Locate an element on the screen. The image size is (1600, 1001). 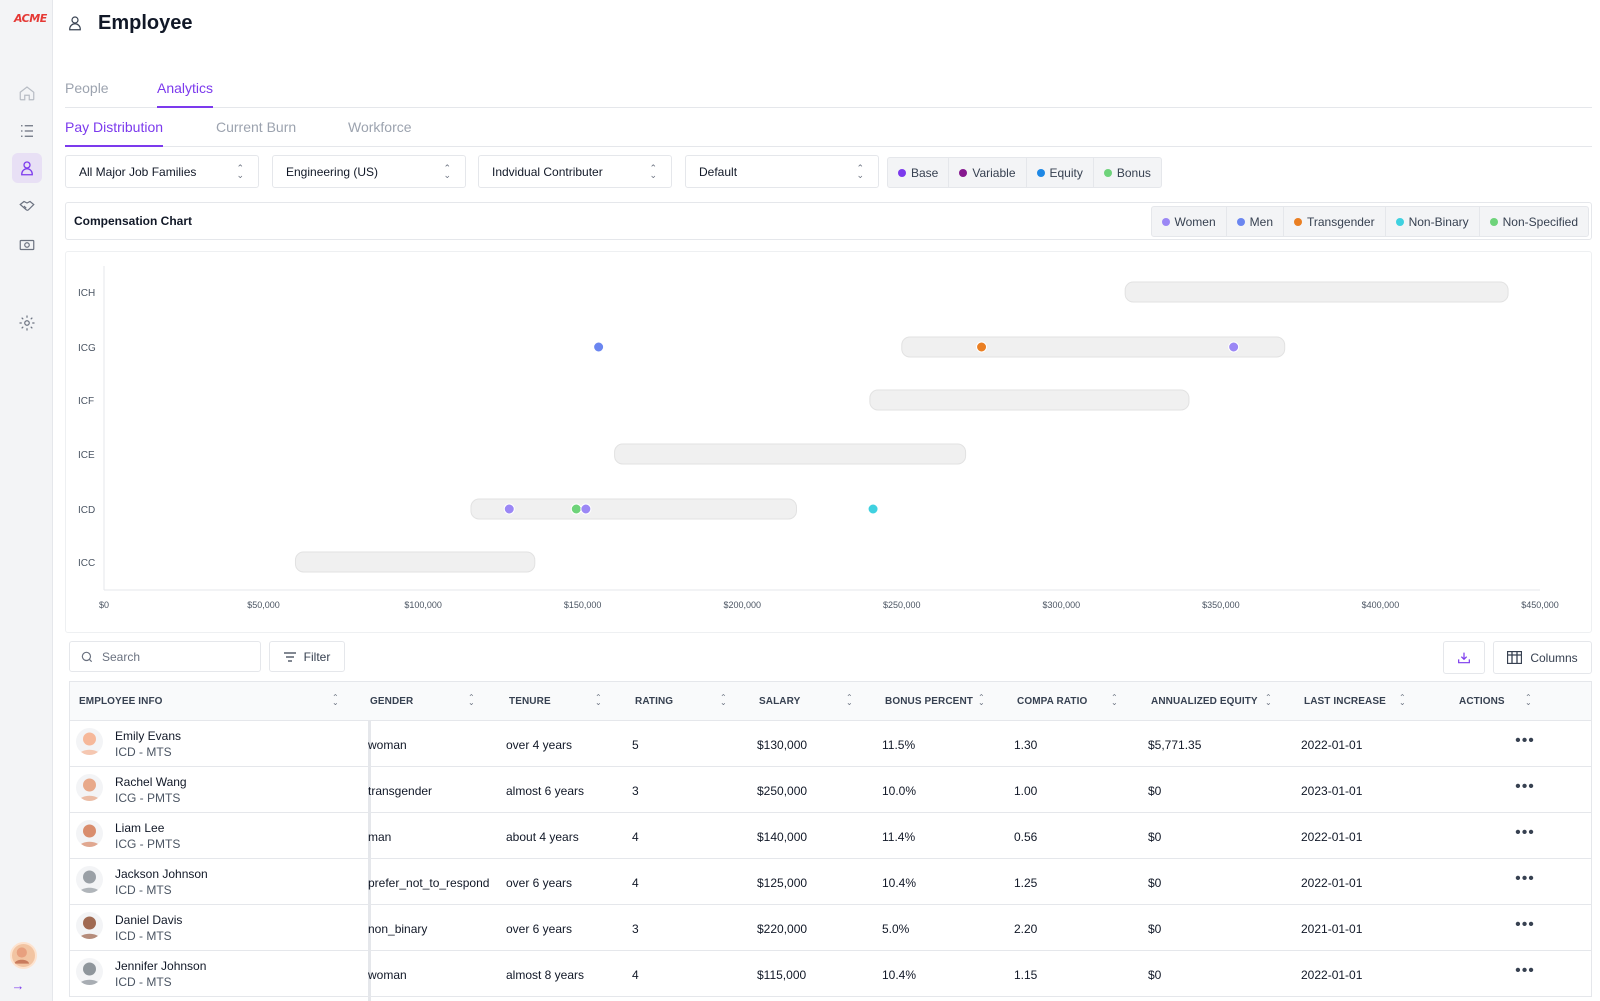
cell-last-increase: 2022-01-01 is located at coordinates (1332, 883).